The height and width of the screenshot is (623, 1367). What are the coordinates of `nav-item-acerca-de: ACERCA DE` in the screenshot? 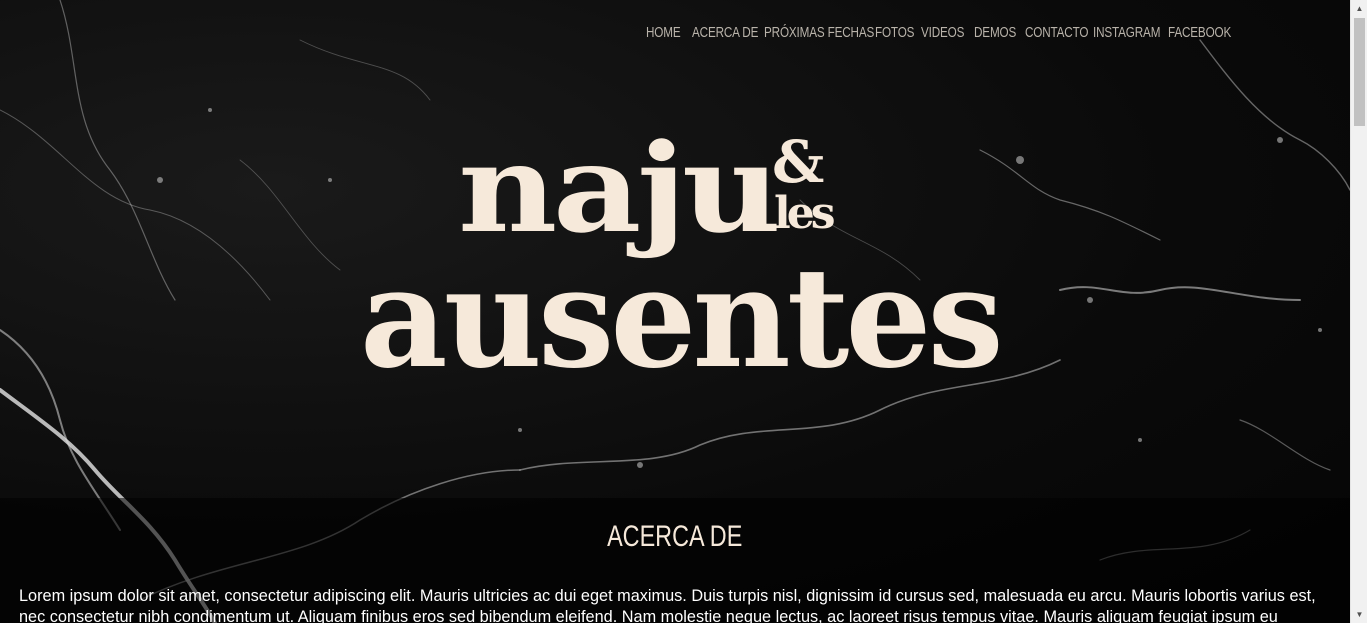 It's located at (728, 35).